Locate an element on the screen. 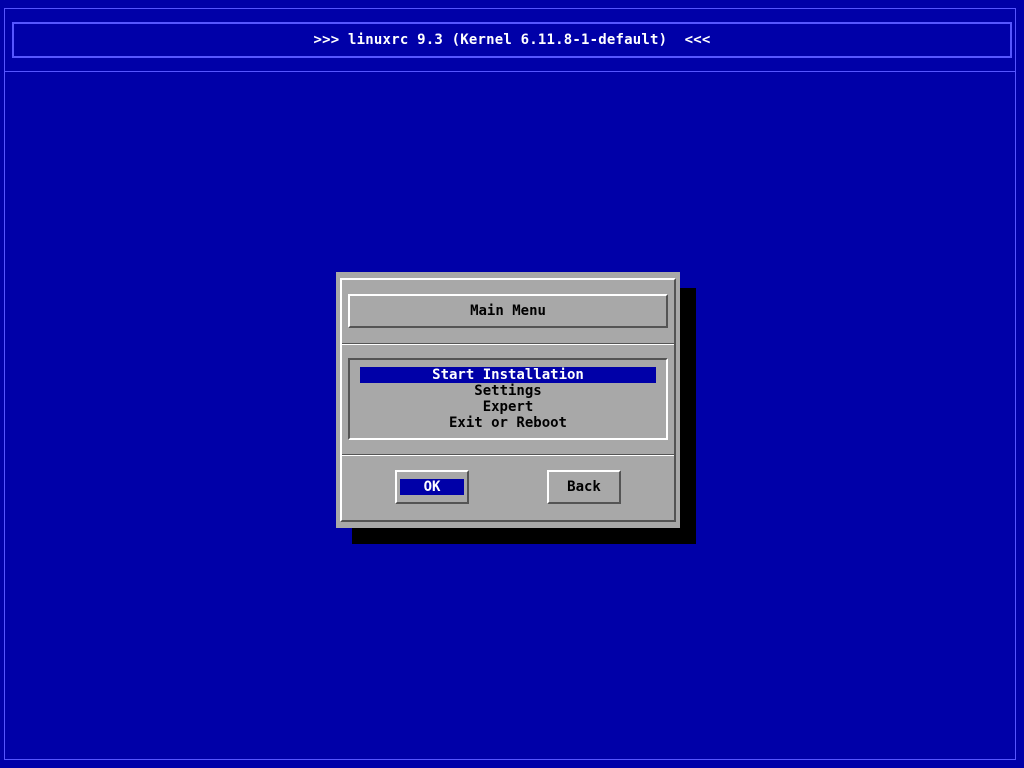 Image resolution: width=1024 pixels, height=768 pixels. back-button-label: Back is located at coordinates (584, 487).